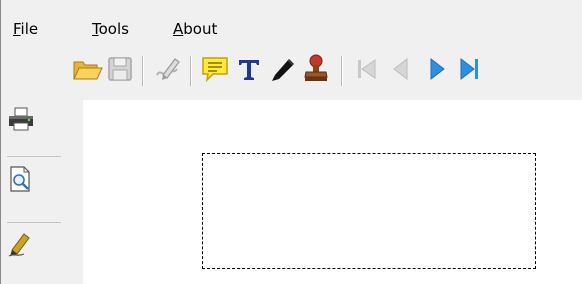 The width and height of the screenshot is (582, 284). I want to click on menu-file-mnemonic: F, so click(17, 29).